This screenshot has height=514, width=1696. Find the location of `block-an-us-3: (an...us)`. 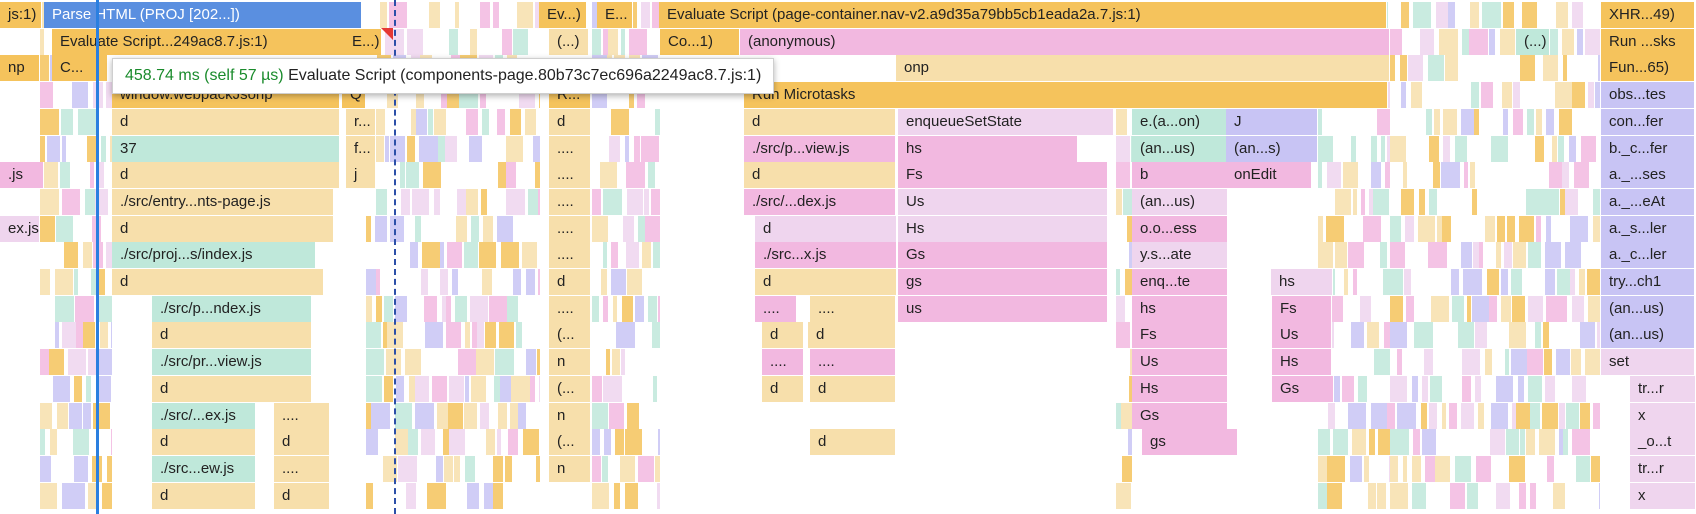

block-an-us-3: (an...us) is located at coordinates (1648, 308).